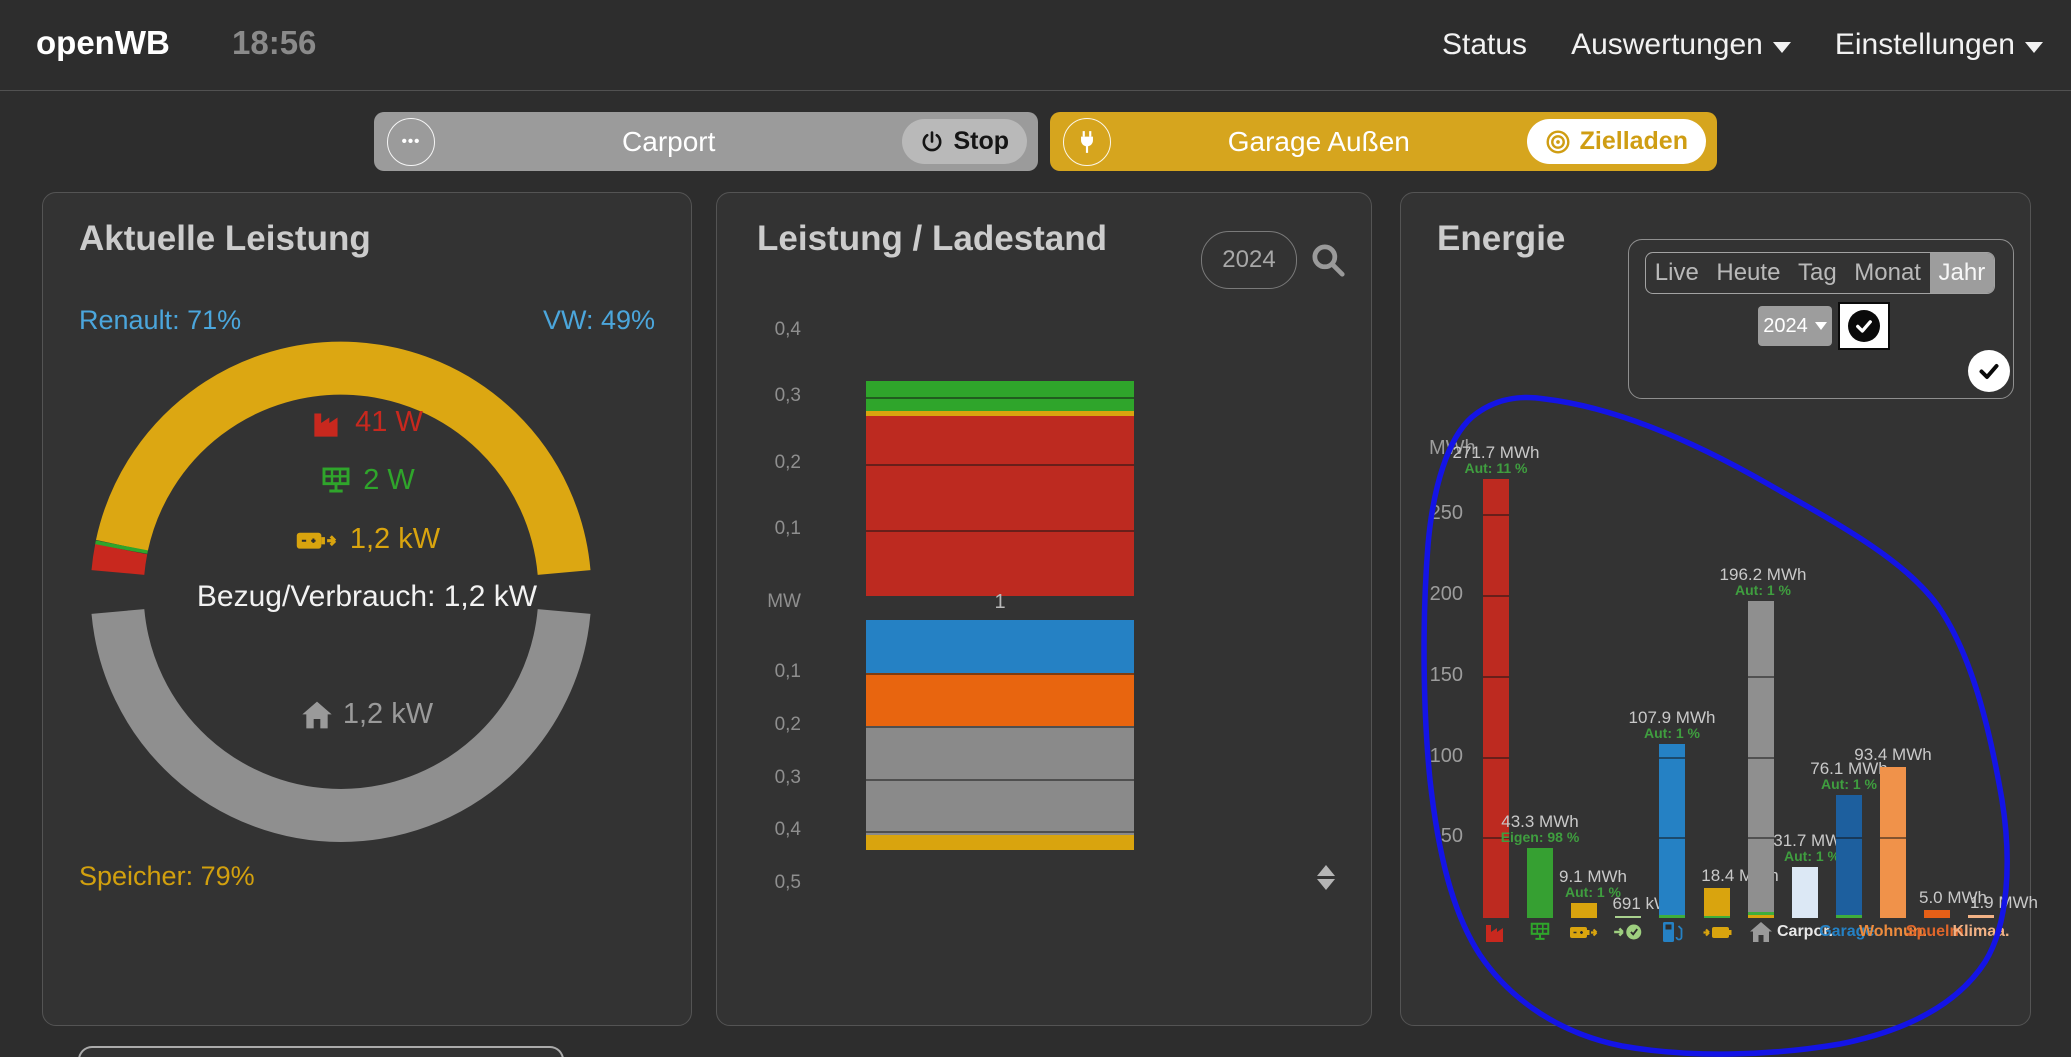 This screenshot has height=1057, width=2071. Describe the element at coordinates (1446, 756) in the screenshot. I see `y-axis-tick: 100` at that location.